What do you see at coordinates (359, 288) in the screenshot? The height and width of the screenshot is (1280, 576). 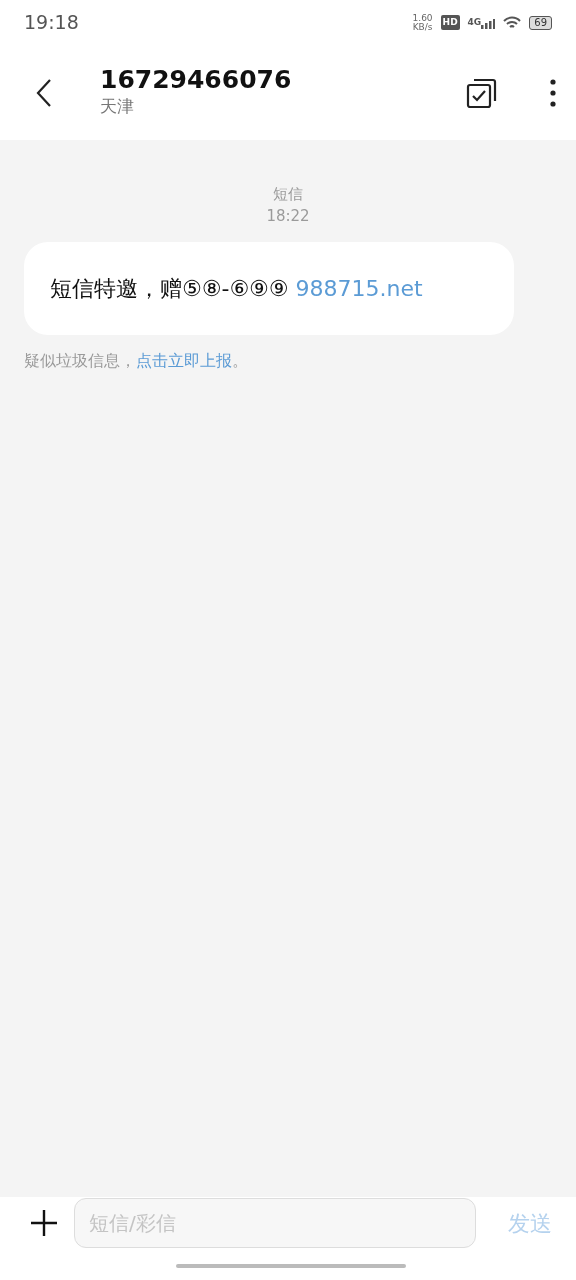 I see `message-link: 988715.net` at bounding box center [359, 288].